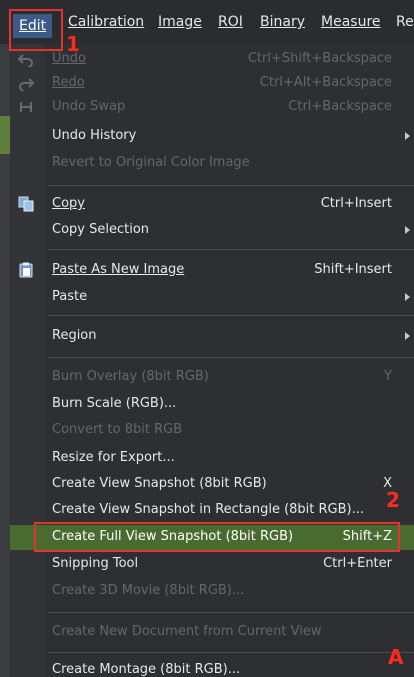 The width and height of the screenshot is (414, 677). I want to click on background-panel-edge, so click(5, 360).